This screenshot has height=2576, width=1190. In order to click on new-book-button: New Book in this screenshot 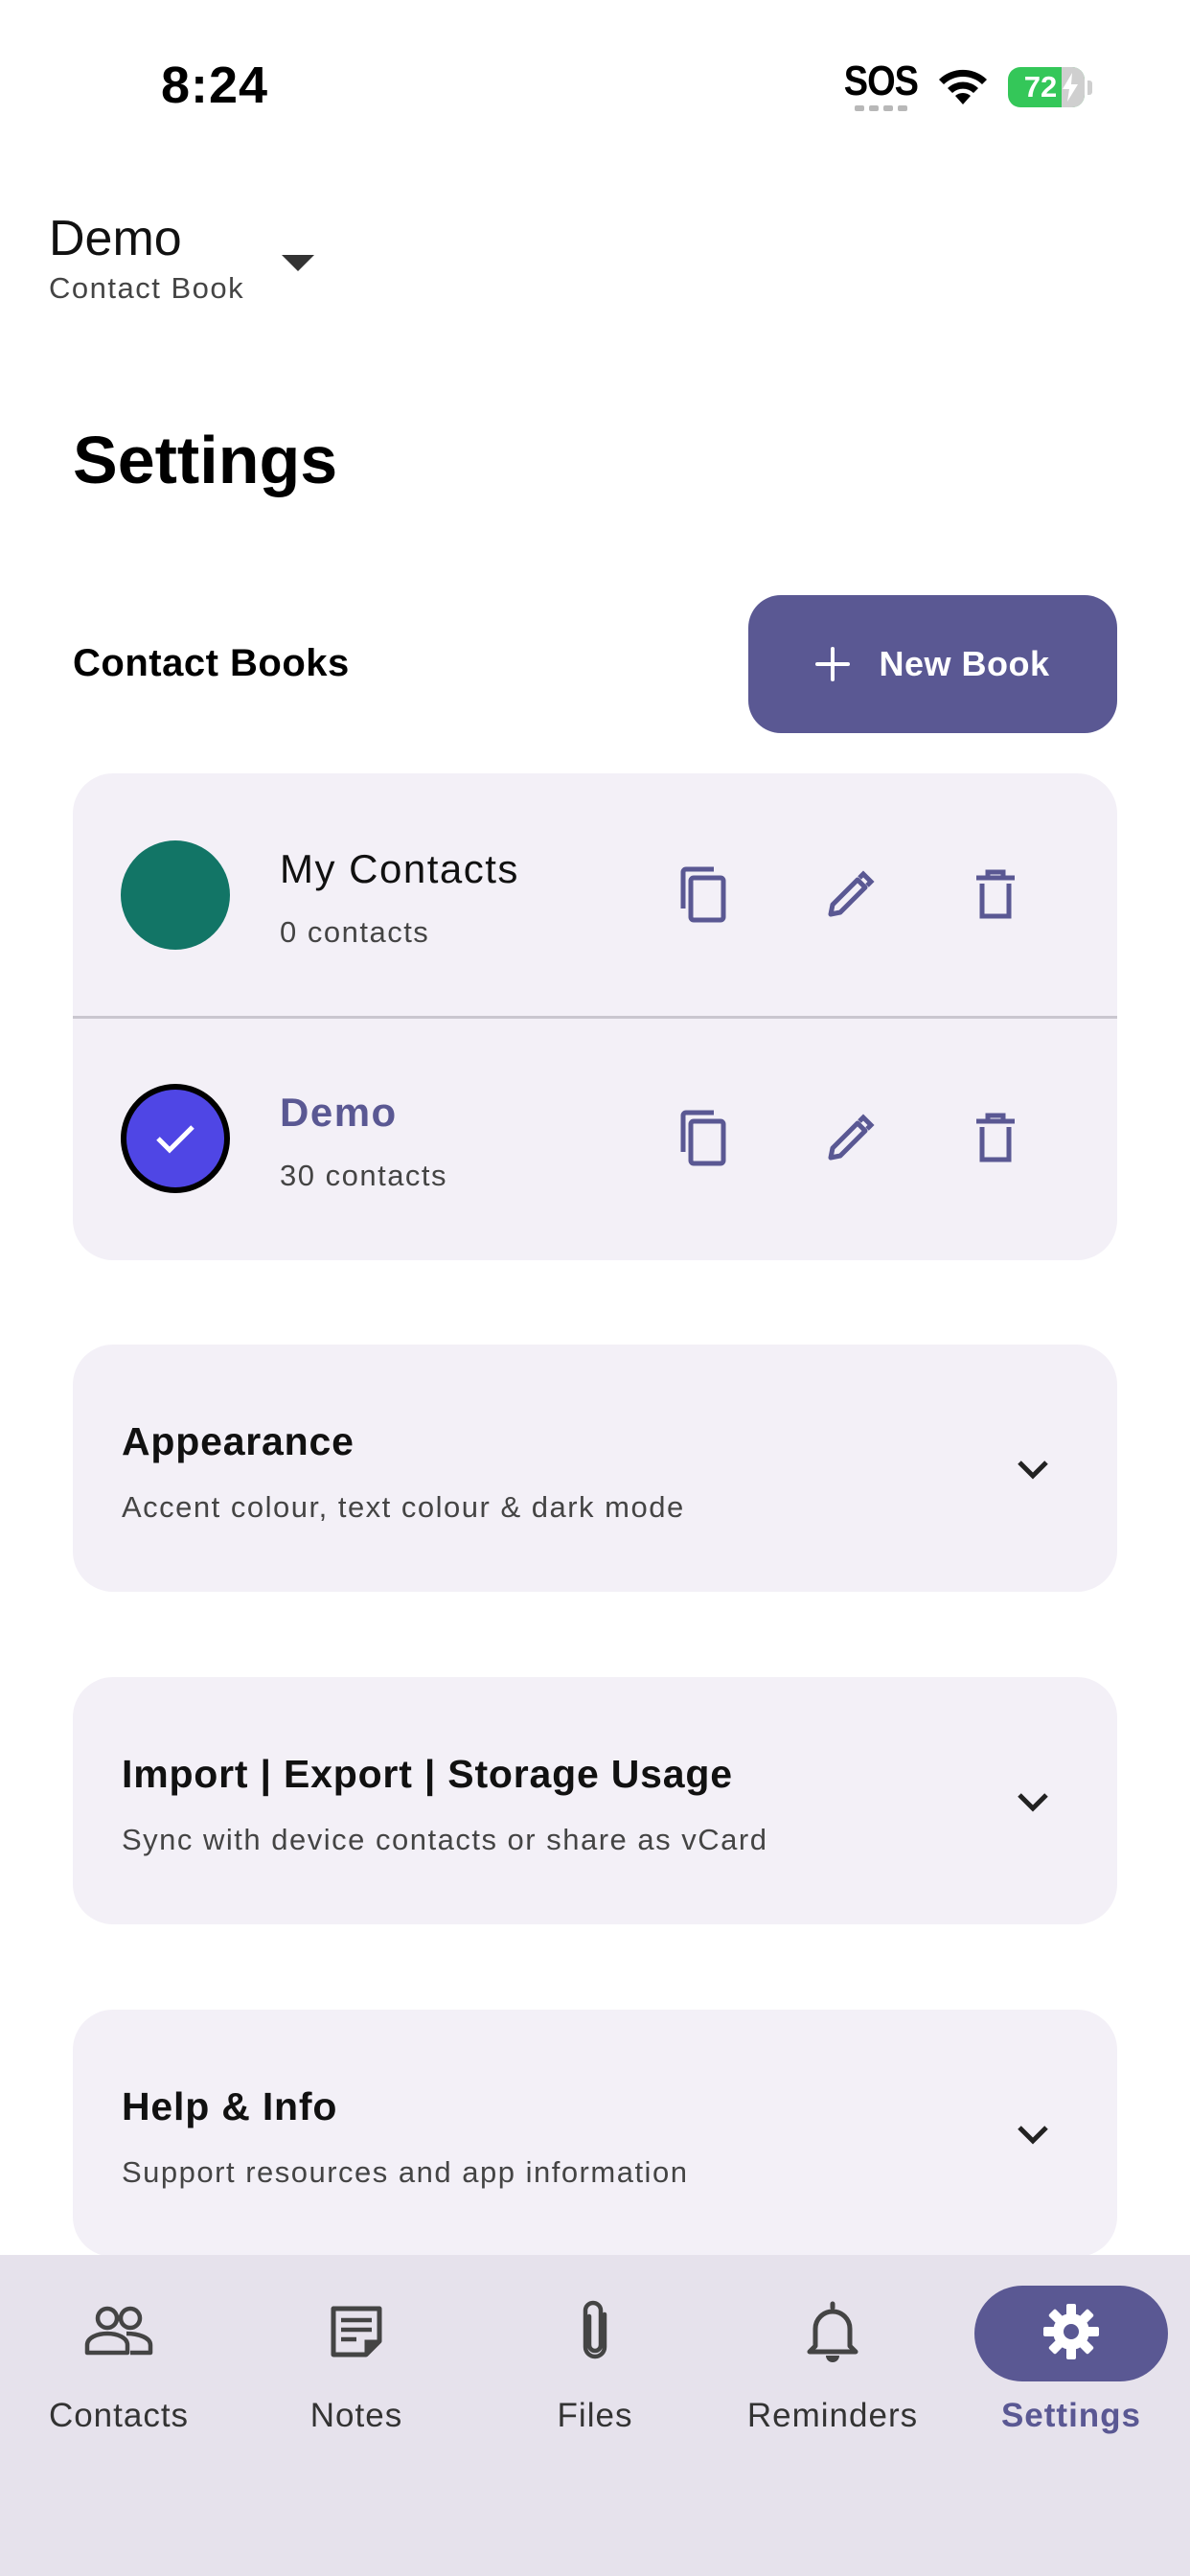, I will do `click(933, 664)`.